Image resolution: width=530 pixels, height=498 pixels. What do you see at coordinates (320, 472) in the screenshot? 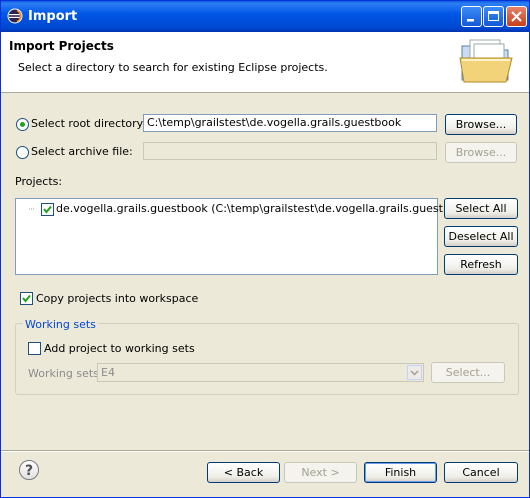
I see `next-button: Next >` at bounding box center [320, 472].